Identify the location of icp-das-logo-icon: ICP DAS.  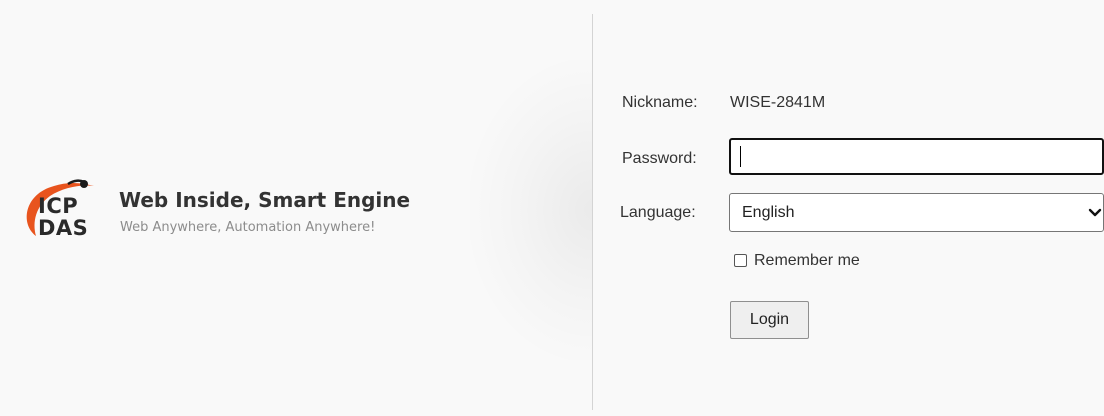
(60, 212).